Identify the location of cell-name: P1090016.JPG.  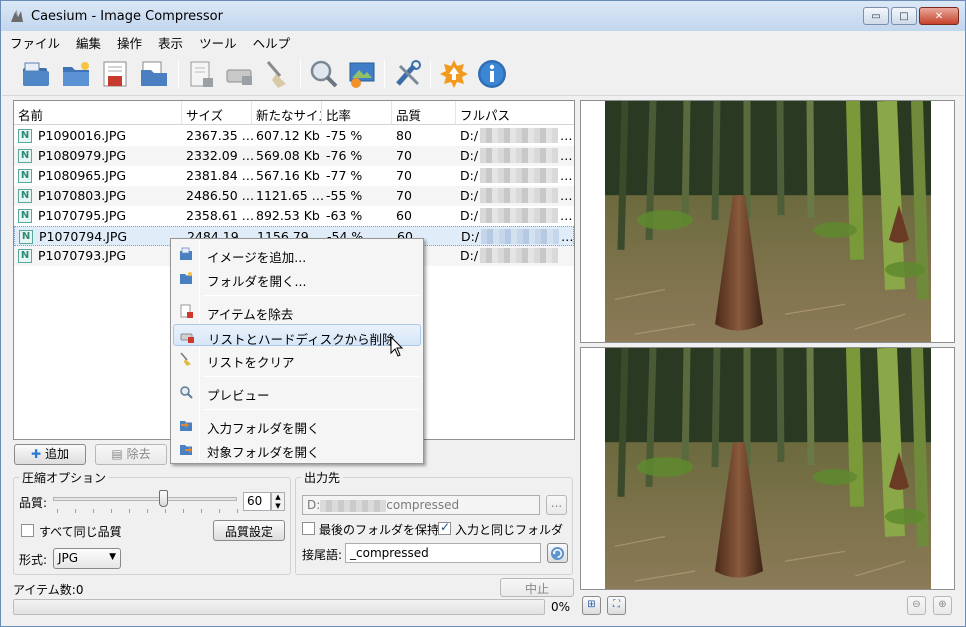
(82, 135).